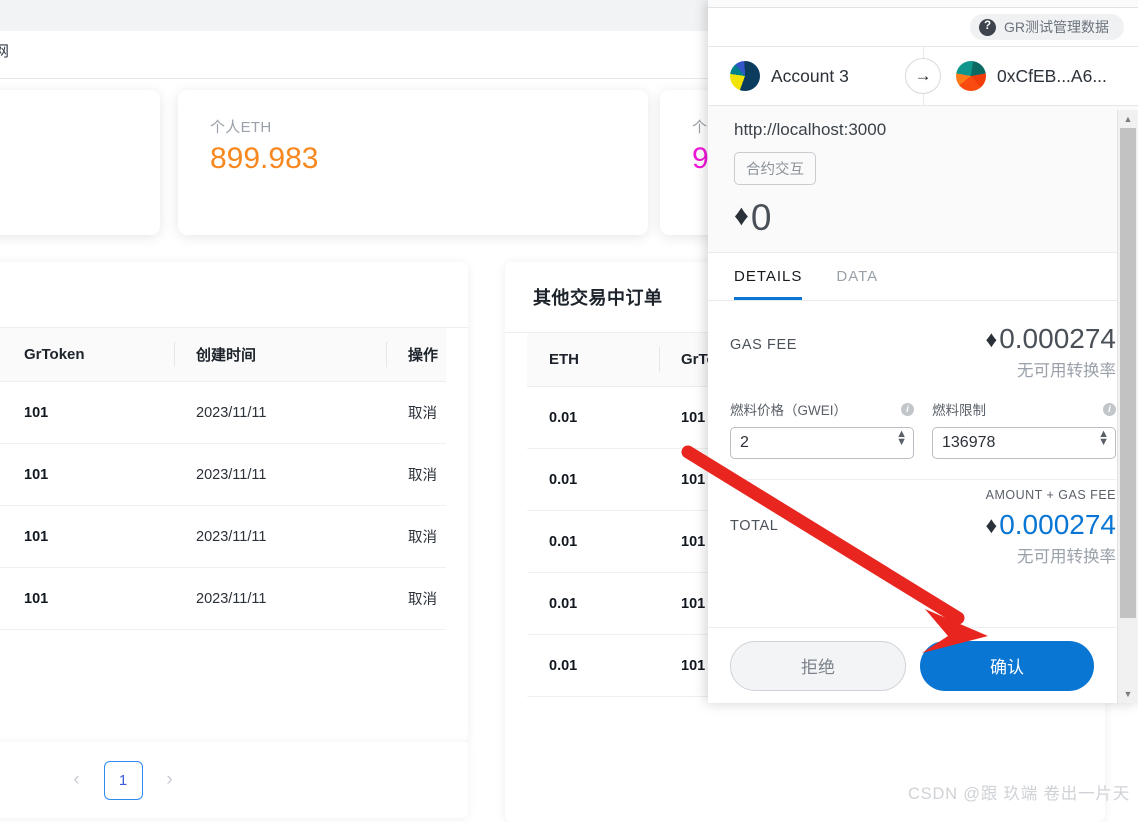 The height and width of the screenshot is (822, 1138). Describe the element at coordinates (264, 158) in the screenshot. I see `stat-card-value: 899.983` at that location.